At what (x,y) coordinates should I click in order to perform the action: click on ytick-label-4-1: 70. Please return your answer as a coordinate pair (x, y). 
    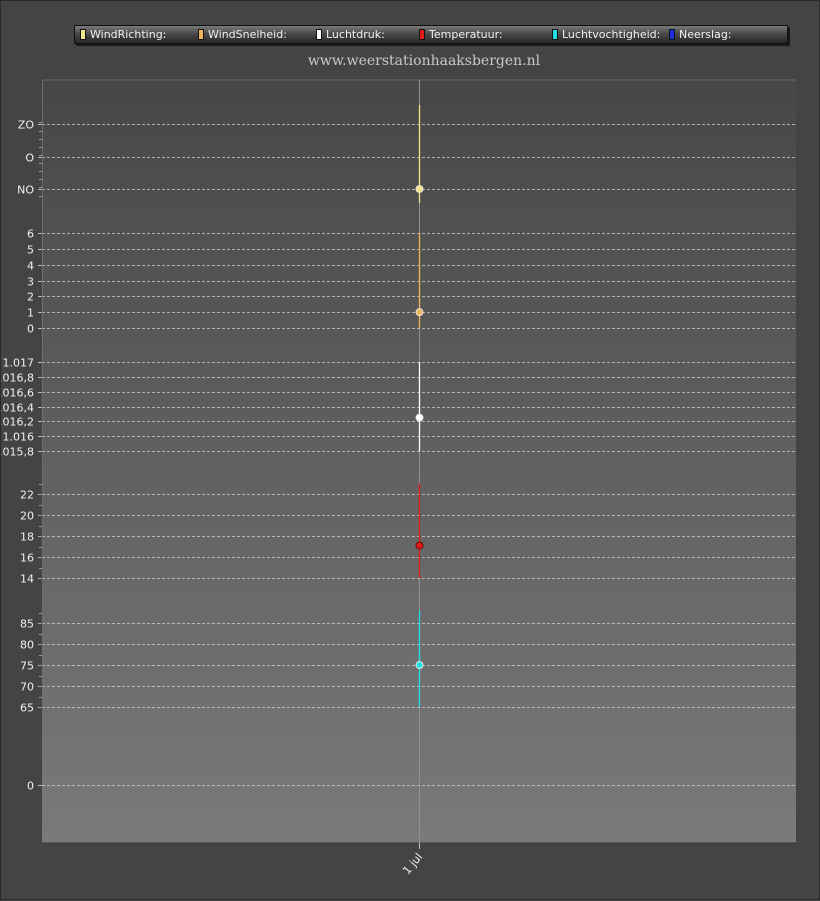
    Looking at the image, I should click on (27, 687).